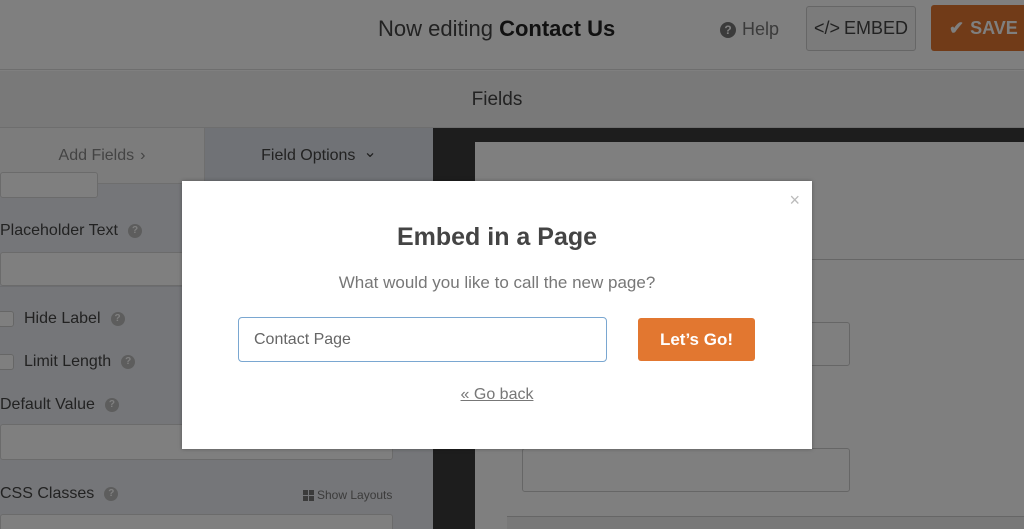 Image resolution: width=1024 pixels, height=529 pixels. I want to click on go-back-link: « Go back, so click(497, 395).